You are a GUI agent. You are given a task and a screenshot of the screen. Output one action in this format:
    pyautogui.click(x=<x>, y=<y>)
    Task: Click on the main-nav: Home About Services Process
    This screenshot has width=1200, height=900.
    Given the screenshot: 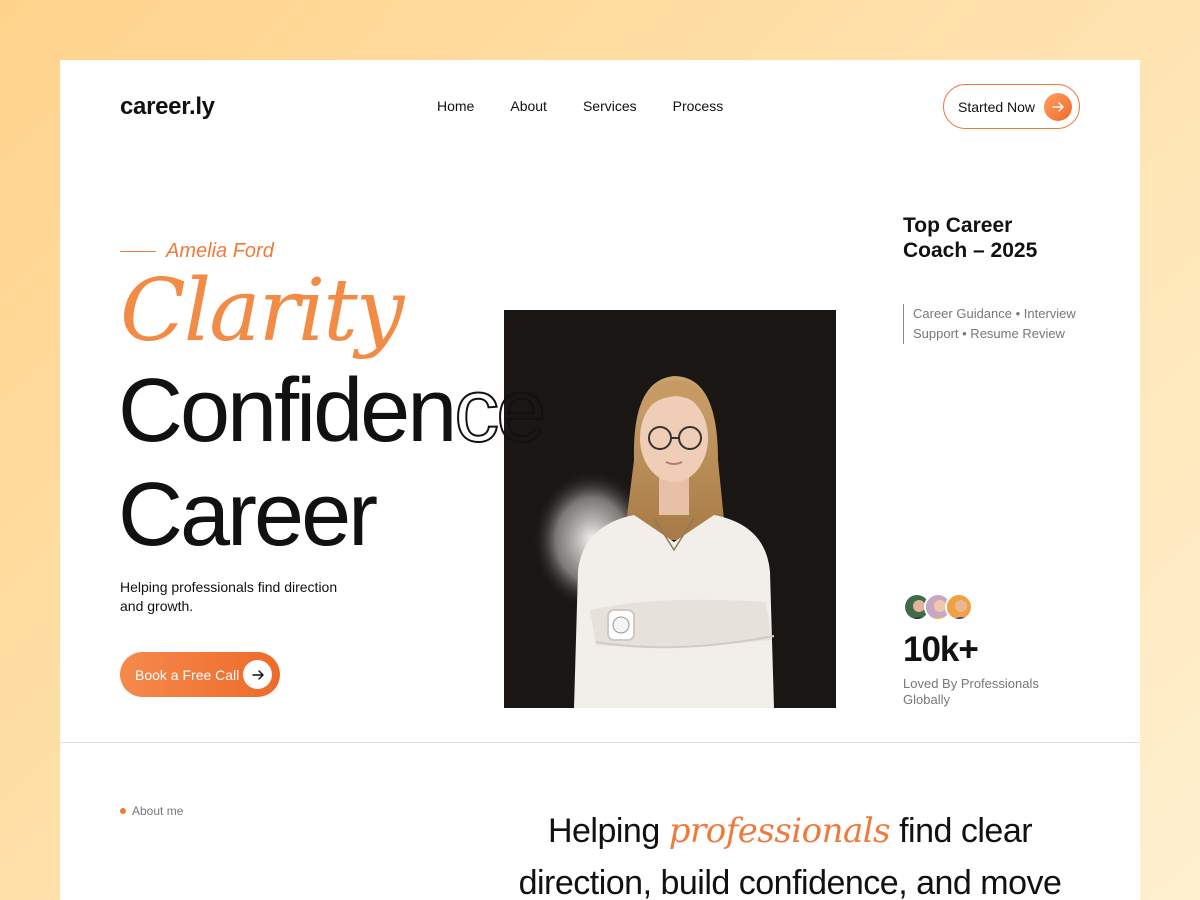 What is the action you would take?
    pyautogui.click(x=598, y=106)
    